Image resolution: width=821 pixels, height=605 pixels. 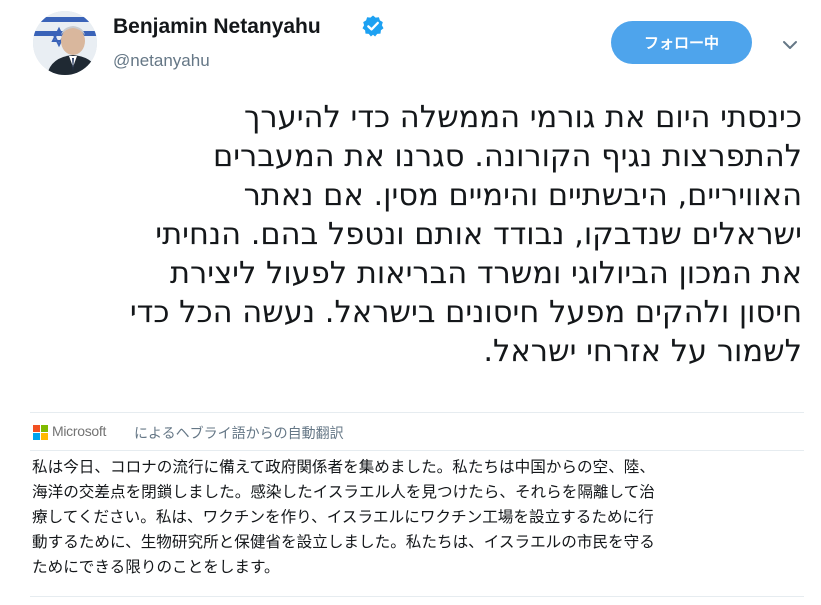 I want to click on tweet-text-line: להתפרצות נגיף הקורונה. סגרנו את המעברים, so click(x=507, y=156).